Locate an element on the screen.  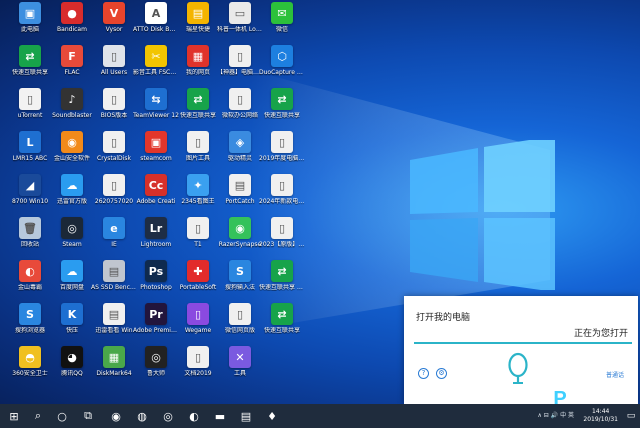
help-icon: ? is located at coordinates (423, 373).